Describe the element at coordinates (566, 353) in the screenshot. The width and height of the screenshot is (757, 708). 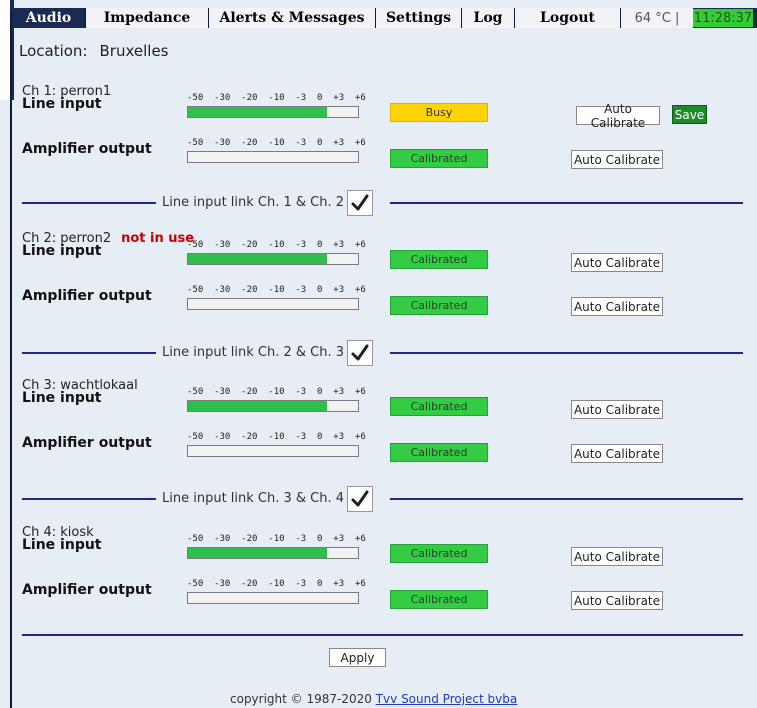
I see `link-2-divider-right` at that location.